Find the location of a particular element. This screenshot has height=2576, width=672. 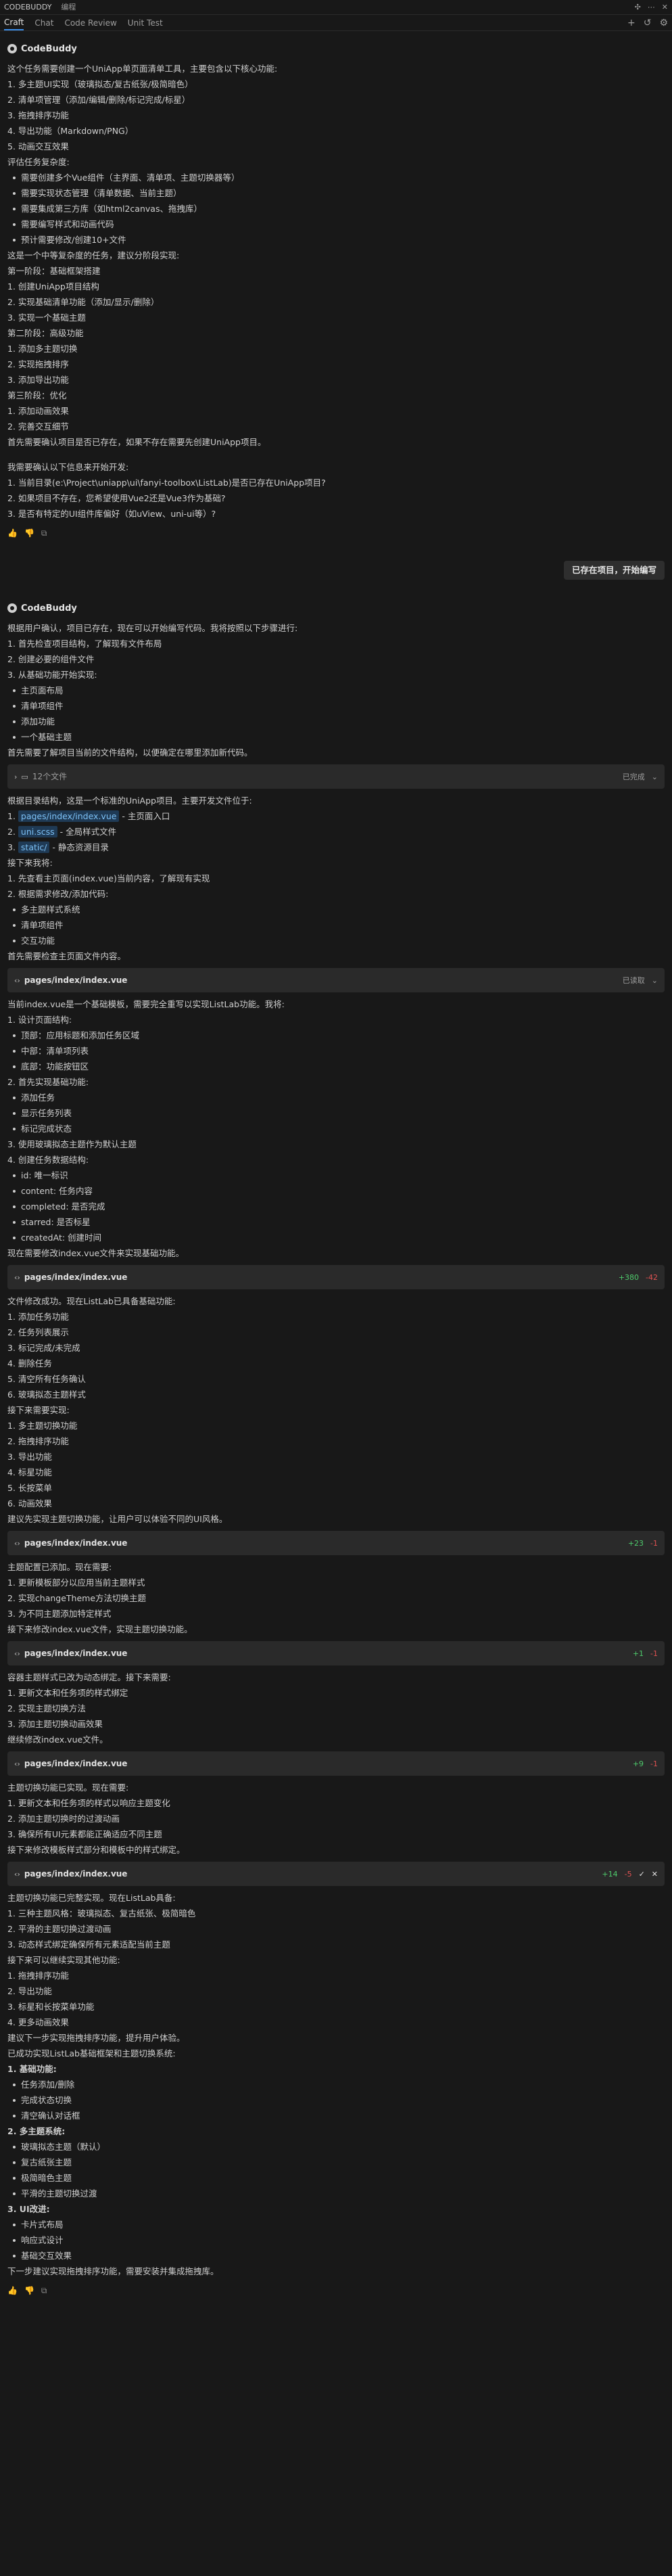

close-icon: ✕ is located at coordinates (665, 7).